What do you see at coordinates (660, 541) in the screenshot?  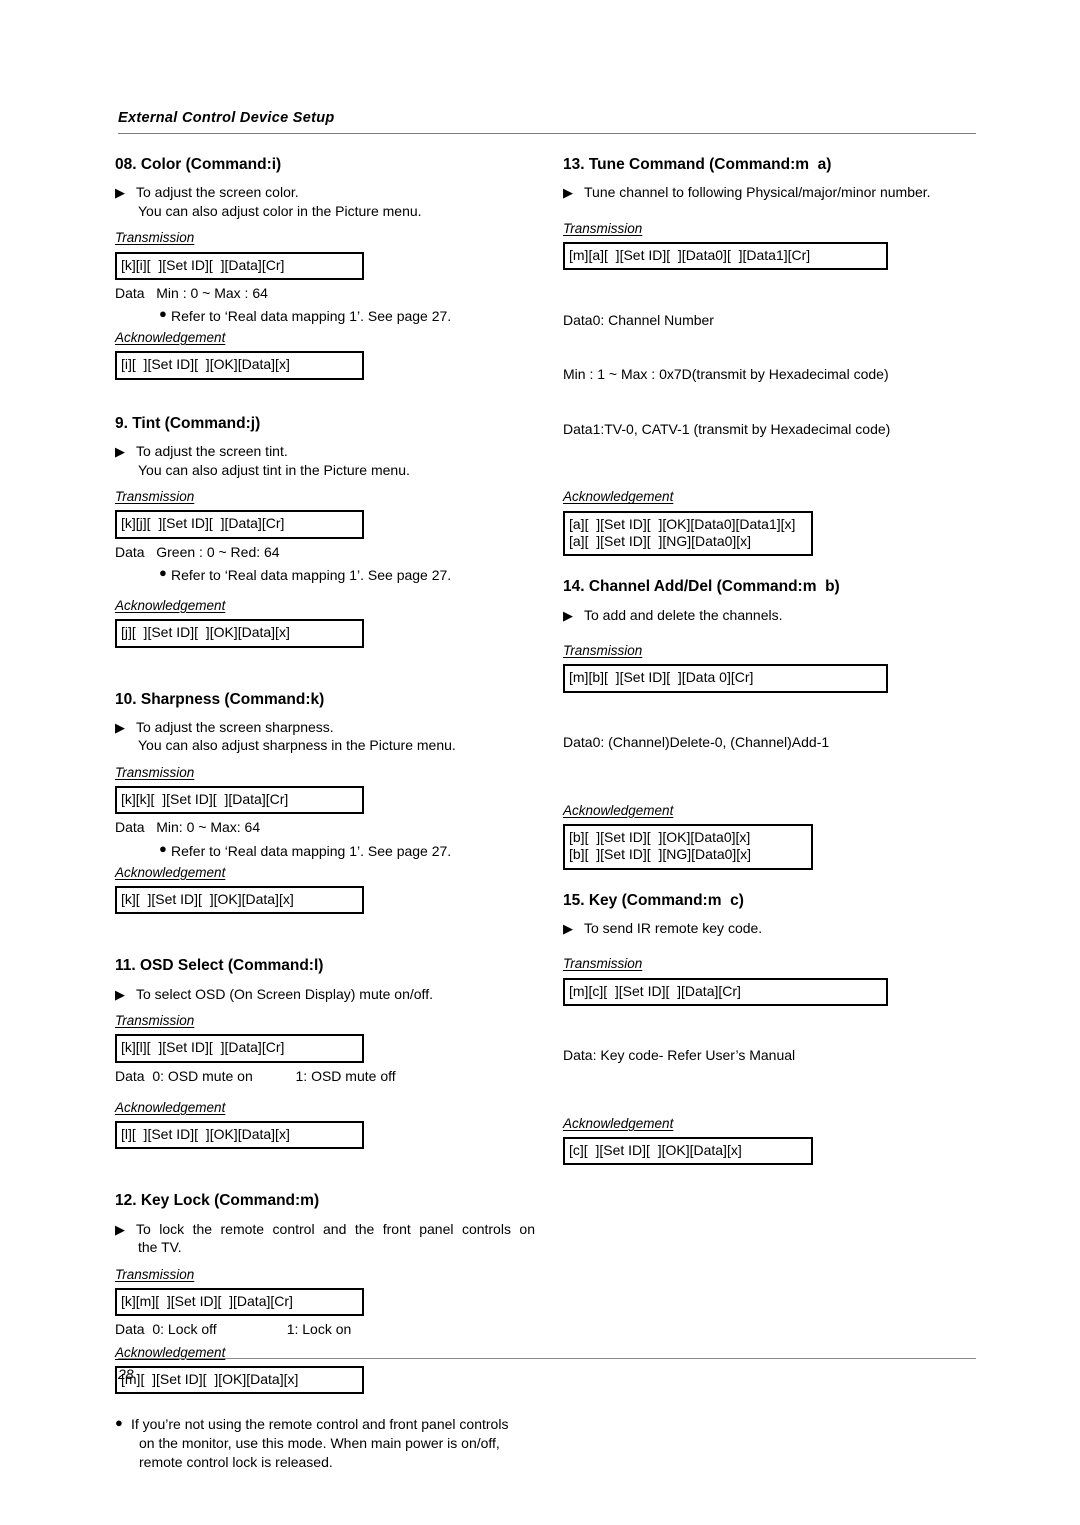 I see `acknowledgement-code-line-2: [a][ ][Set ID][ ][NG][Data0][x]` at bounding box center [660, 541].